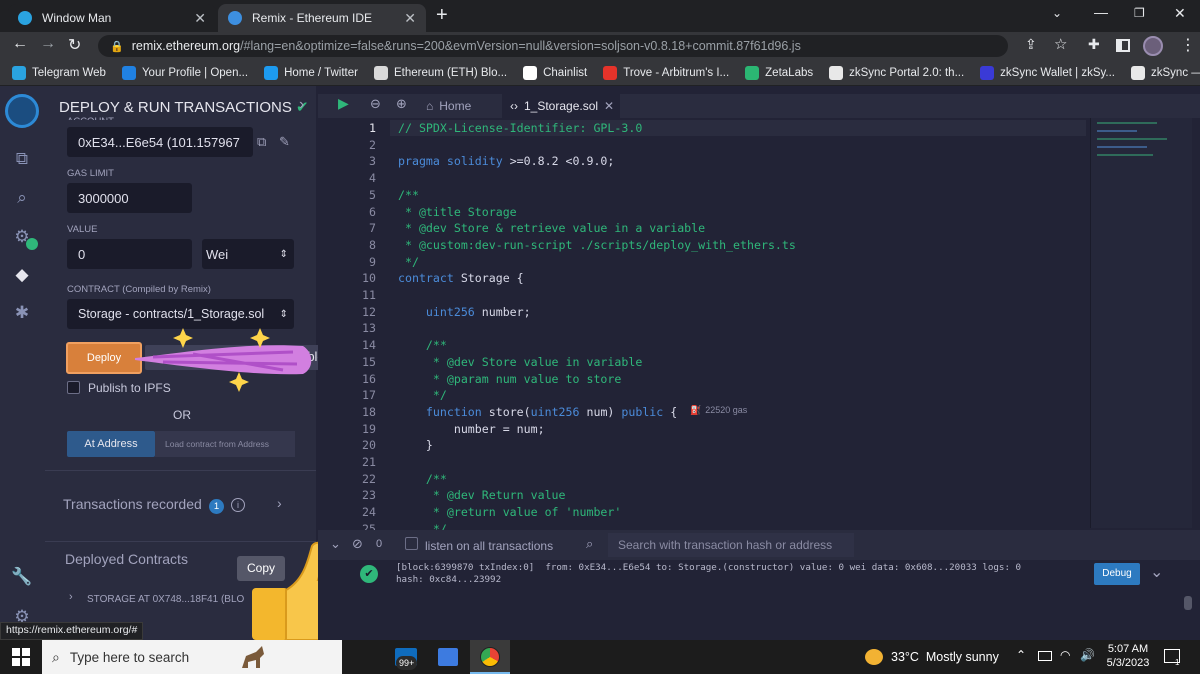  I want to click on contract-label: CONTRACT (Compiled by Remix), so click(139, 289).